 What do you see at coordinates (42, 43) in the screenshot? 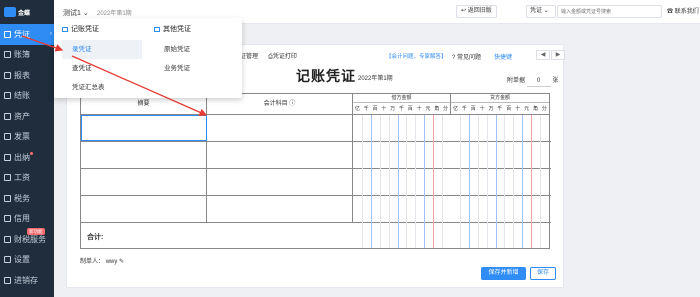
I see `arrow-to-voucher-menu` at bounding box center [42, 43].